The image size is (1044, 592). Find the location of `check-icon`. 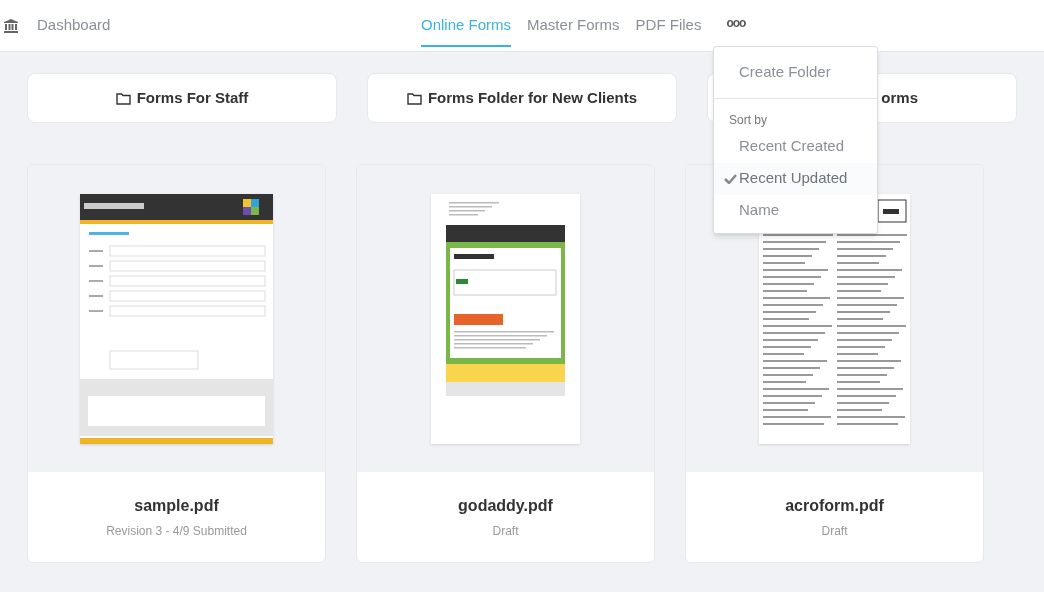

check-icon is located at coordinates (730, 178).